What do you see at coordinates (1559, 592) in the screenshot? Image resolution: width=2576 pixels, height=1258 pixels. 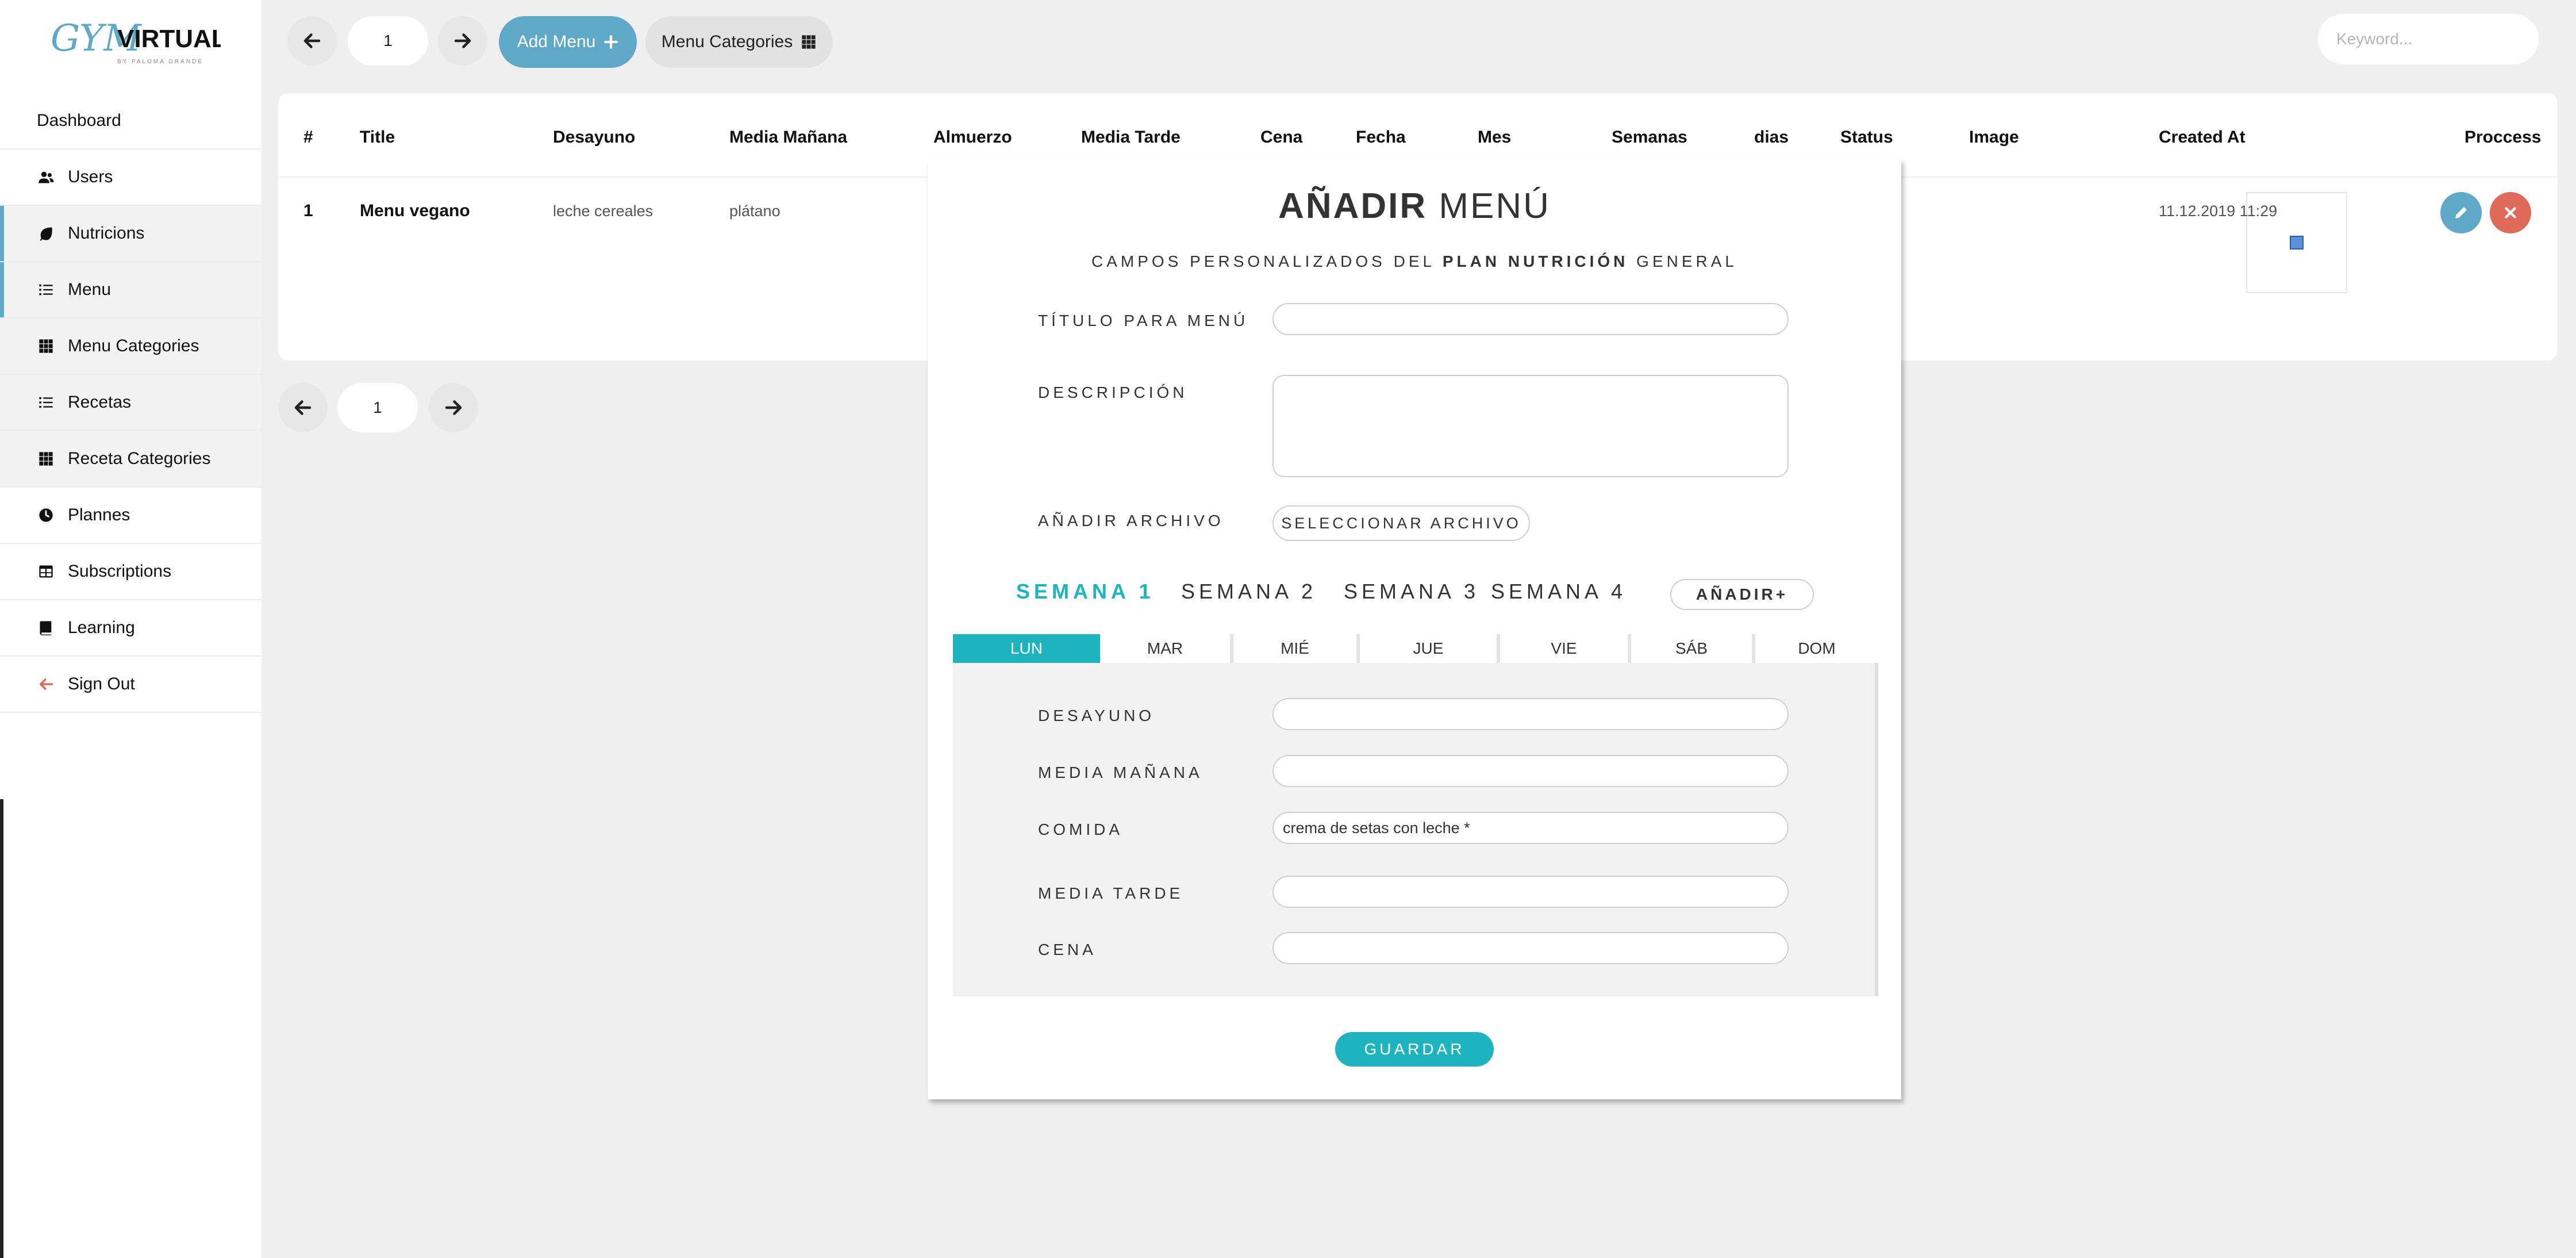 I see `tab-semana-4: SEMANA 4` at bounding box center [1559, 592].